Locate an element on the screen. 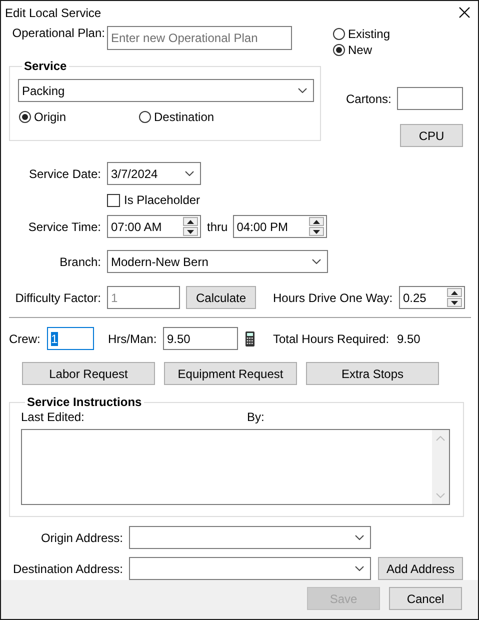  window-title: Edit Local Service is located at coordinates (53, 13).